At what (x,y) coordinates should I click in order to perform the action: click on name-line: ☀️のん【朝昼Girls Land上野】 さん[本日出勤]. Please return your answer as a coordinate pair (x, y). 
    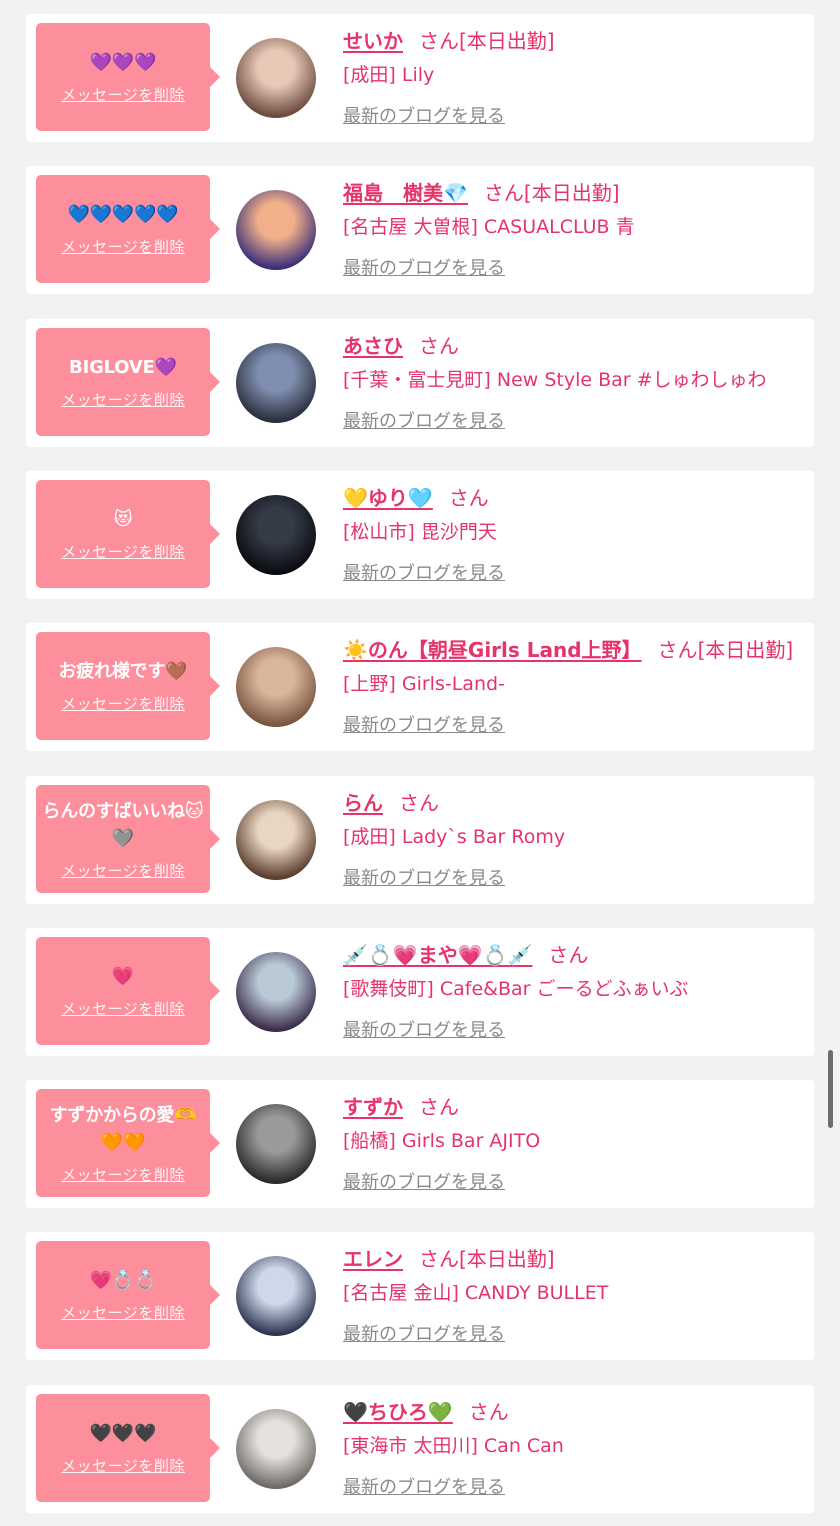
    Looking at the image, I should click on (573, 650).